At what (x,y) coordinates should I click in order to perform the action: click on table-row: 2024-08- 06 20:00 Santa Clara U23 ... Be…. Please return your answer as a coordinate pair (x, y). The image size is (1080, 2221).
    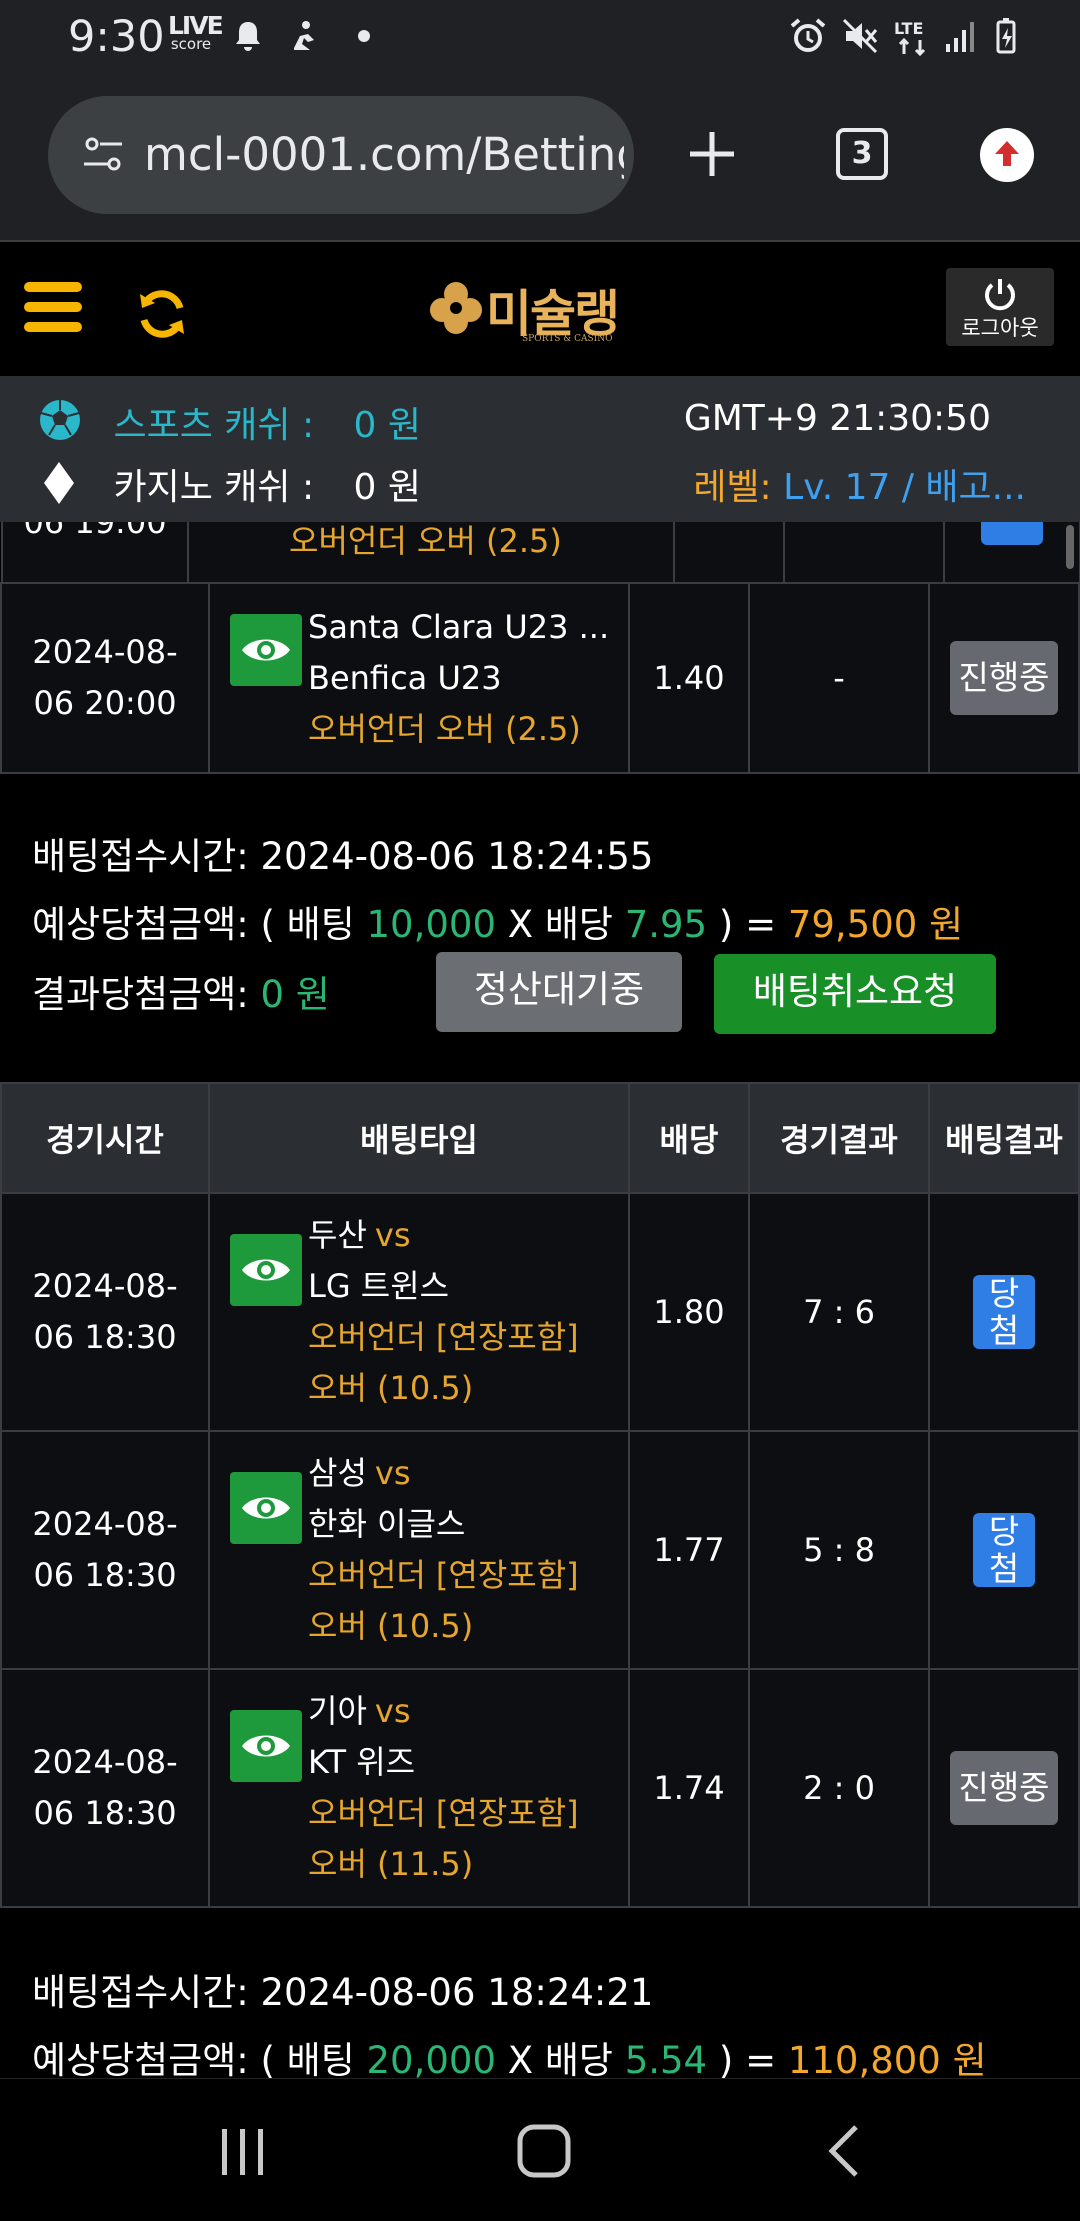
    Looking at the image, I should click on (540, 678).